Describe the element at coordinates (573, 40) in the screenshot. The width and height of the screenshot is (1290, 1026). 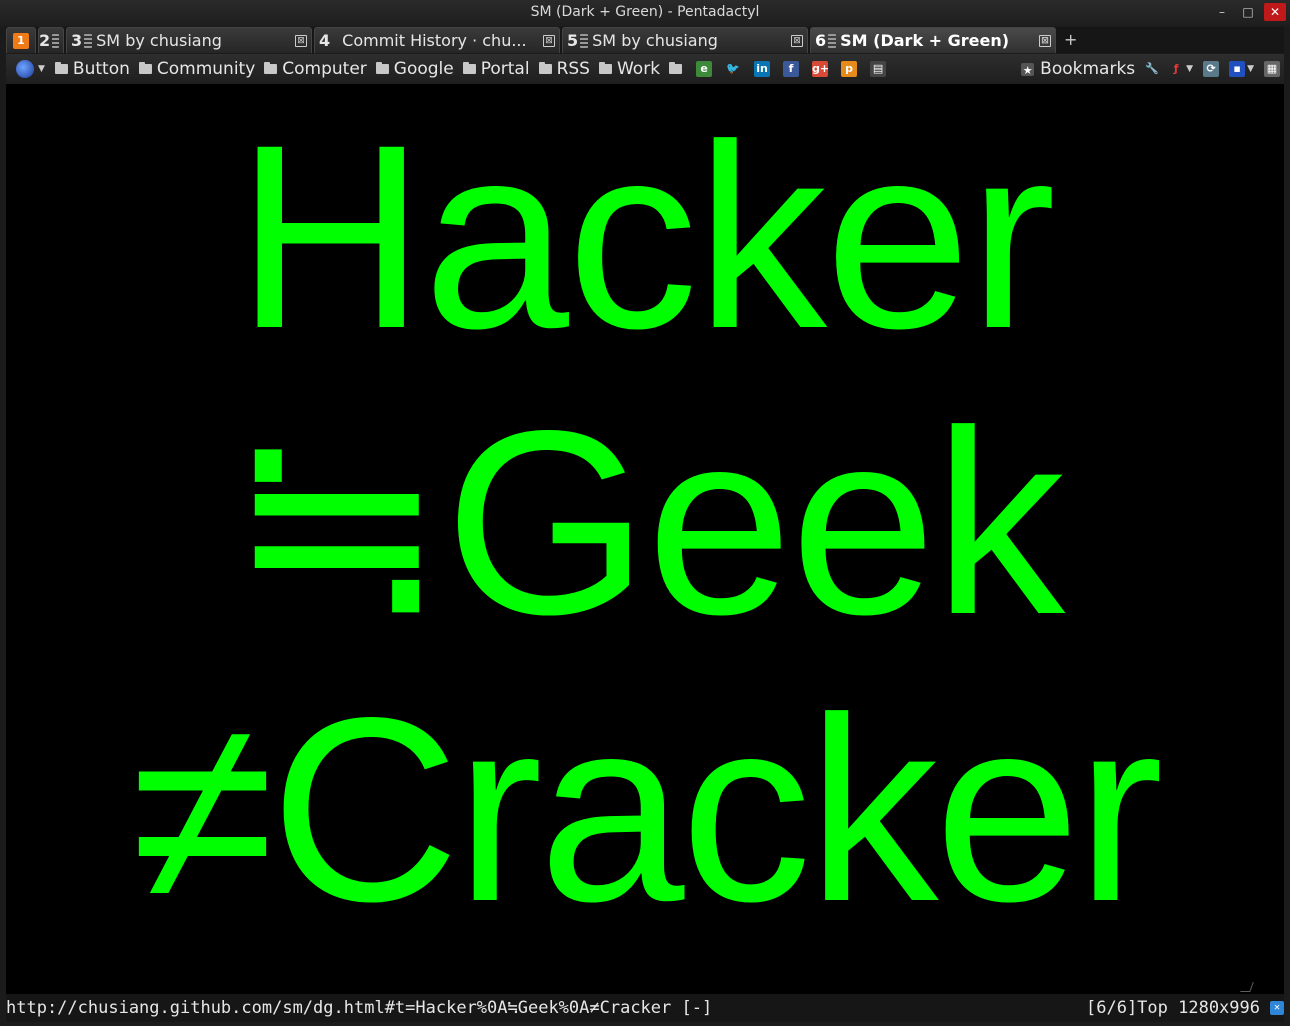
I see `tab-number: 5` at that location.